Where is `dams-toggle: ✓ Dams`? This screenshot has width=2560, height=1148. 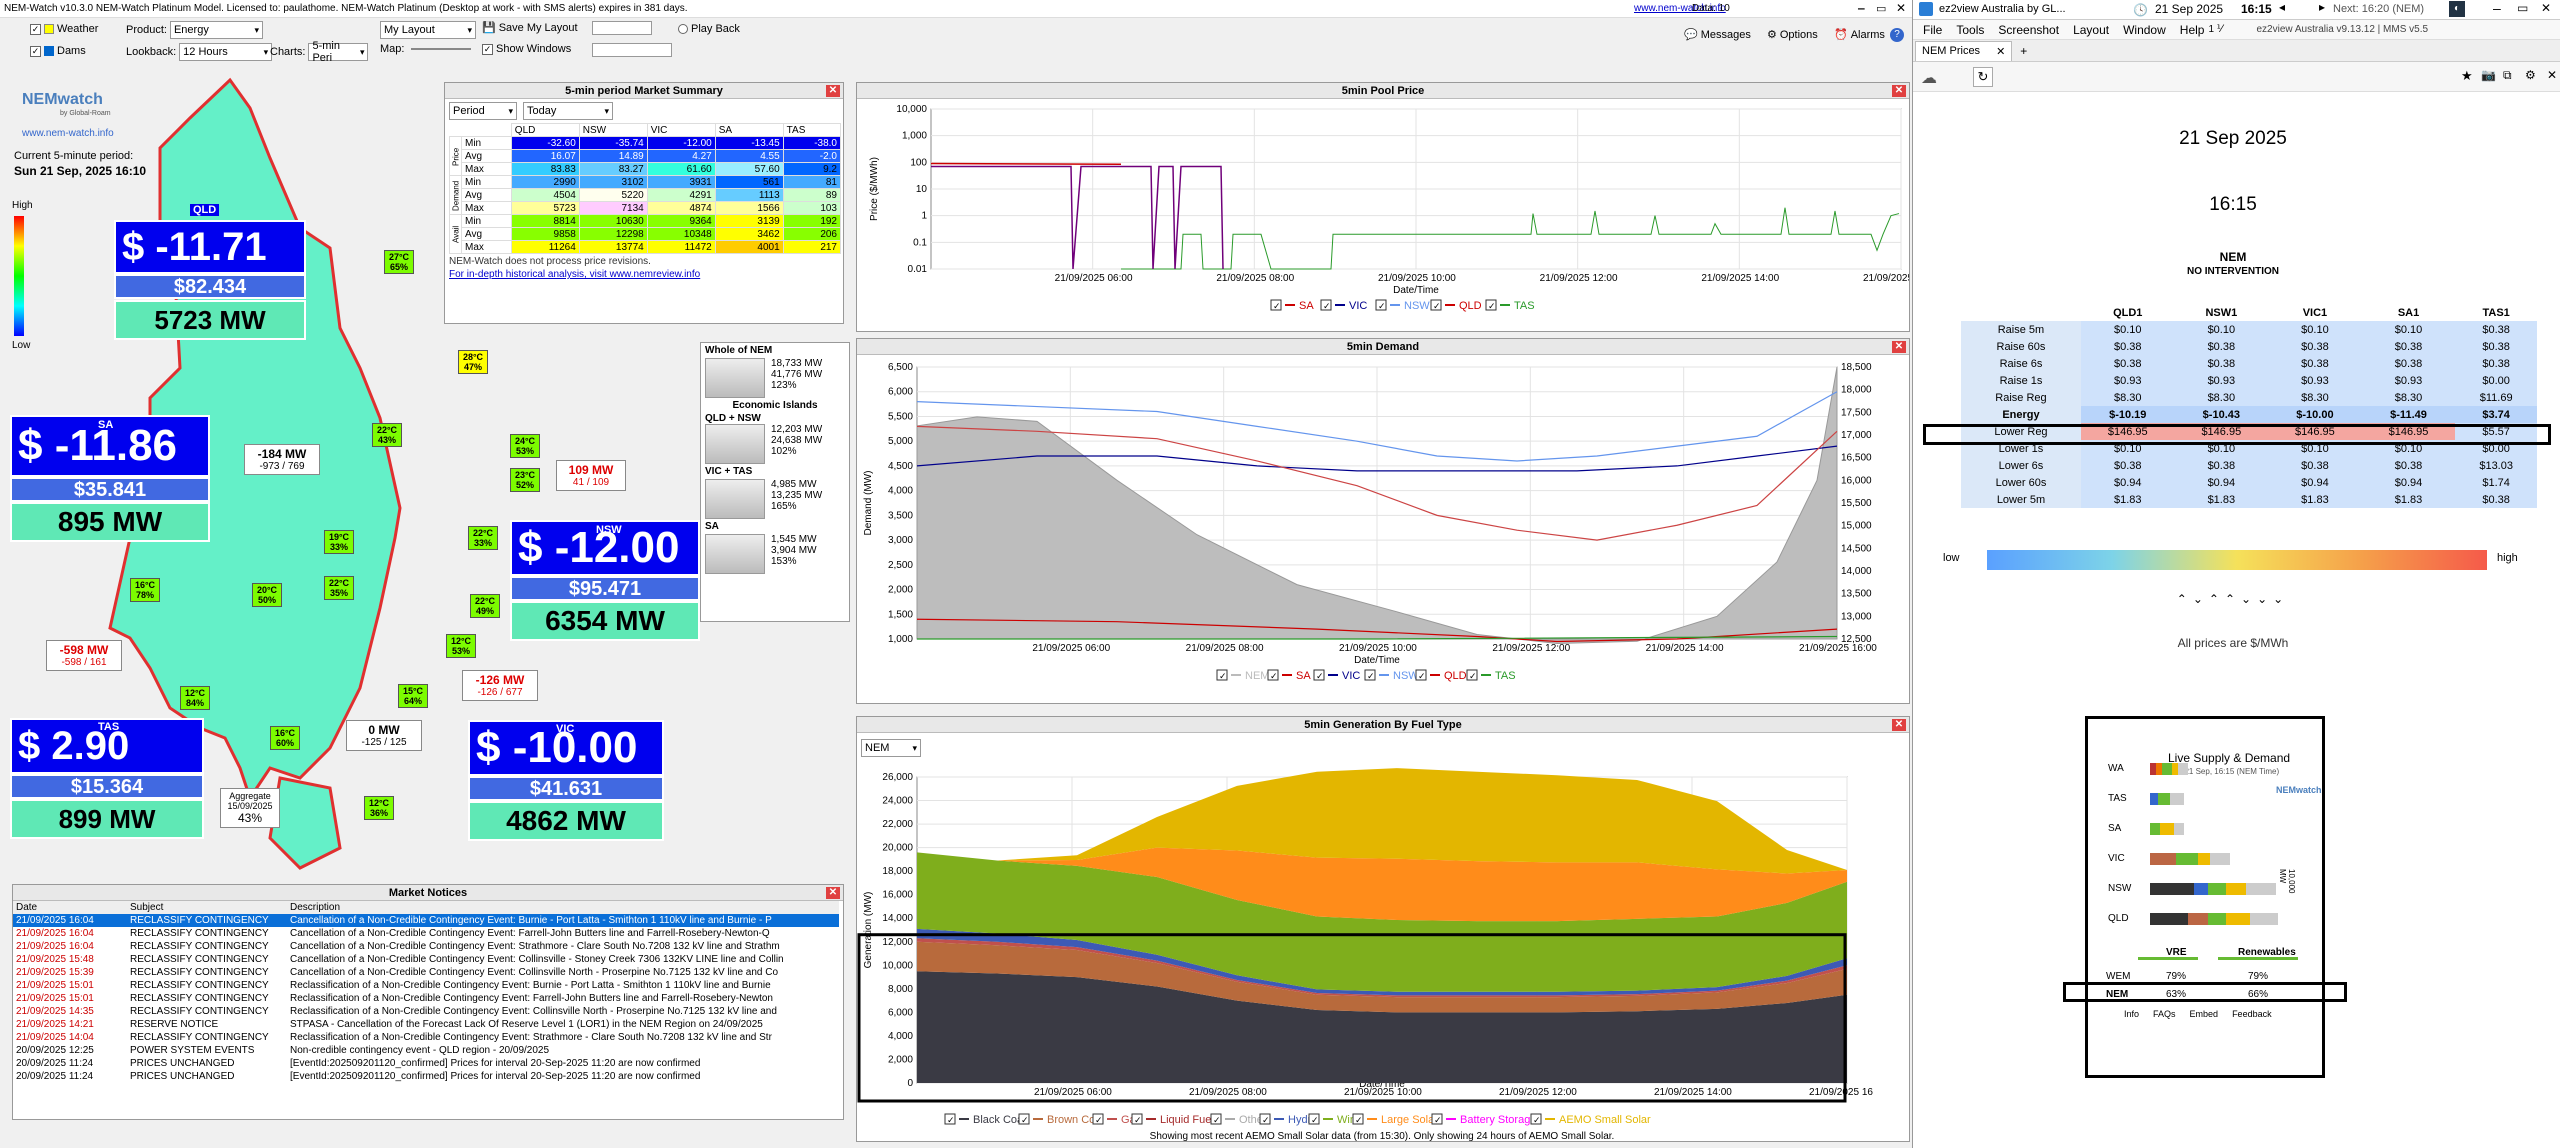 dams-toggle: ✓ Dams is located at coordinates (58, 51).